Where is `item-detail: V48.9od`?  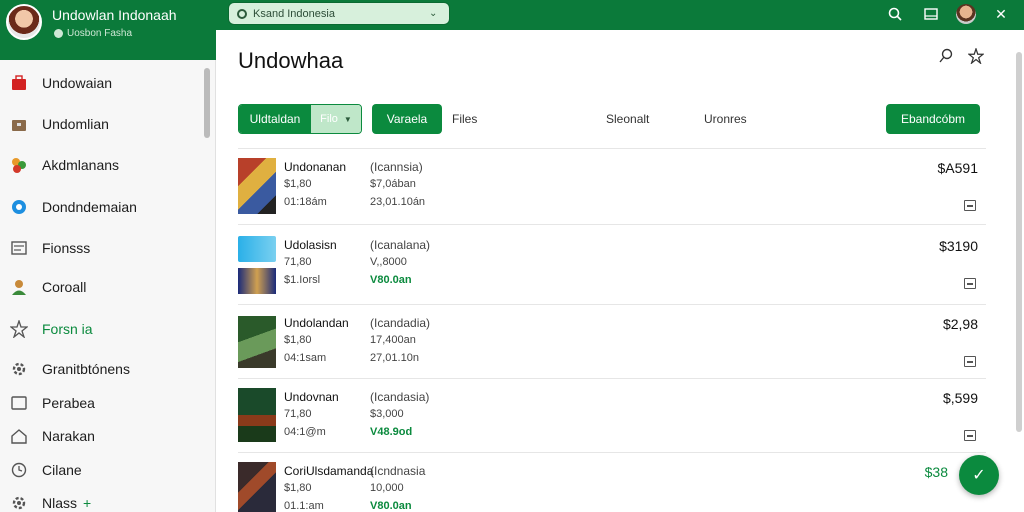 item-detail: V48.9od is located at coordinates (391, 432).